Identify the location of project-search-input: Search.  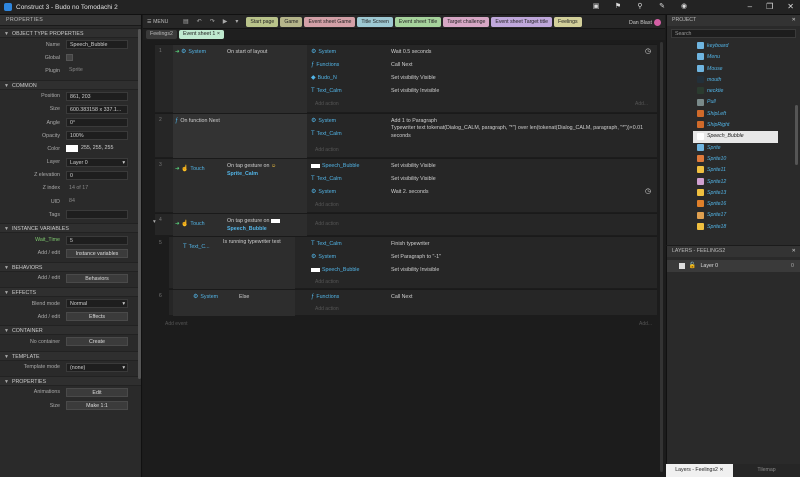
(733, 33).